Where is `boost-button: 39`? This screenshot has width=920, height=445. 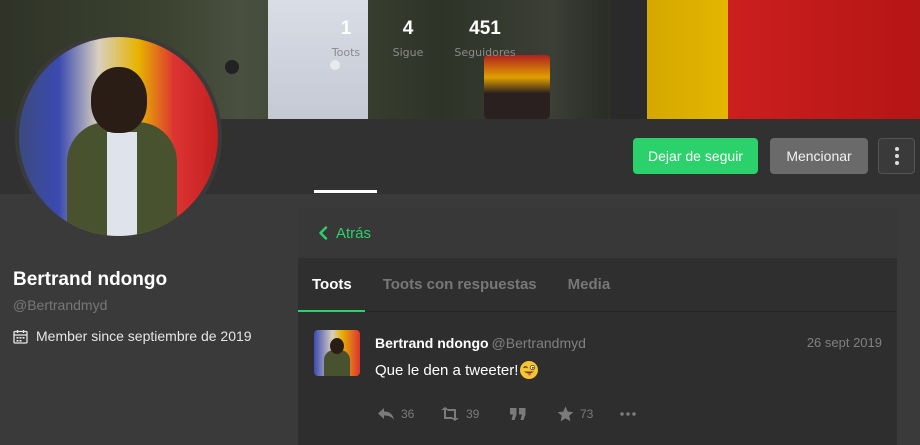 boost-button: 39 is located at coordinates (475, 414).